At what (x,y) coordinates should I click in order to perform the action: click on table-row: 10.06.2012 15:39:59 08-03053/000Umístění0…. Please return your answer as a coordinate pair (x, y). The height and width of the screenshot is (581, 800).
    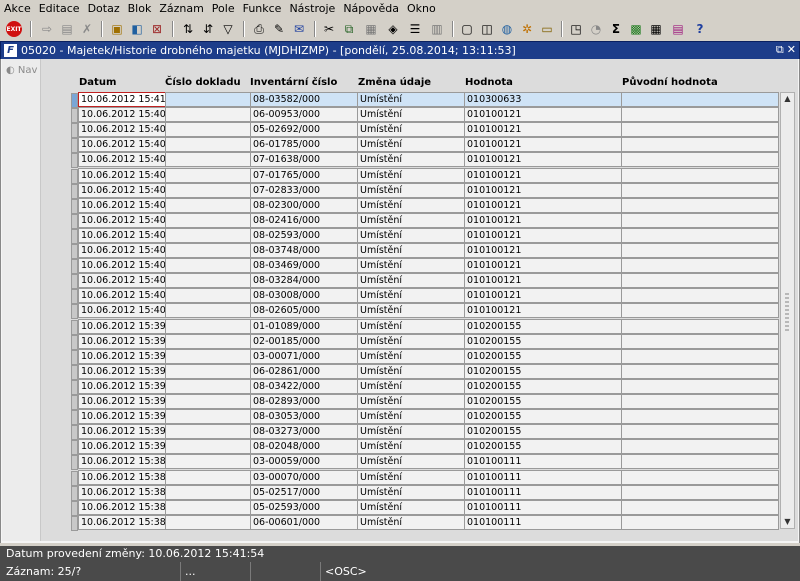
    Looking at the image, I should click on (425, 417).